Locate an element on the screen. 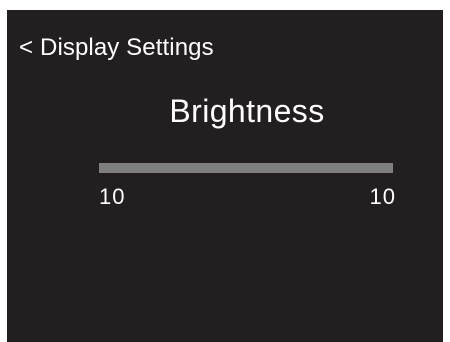 This screenshot has height=342, width=450. slider-max-value: 10 is located at coordinates (382, 196).